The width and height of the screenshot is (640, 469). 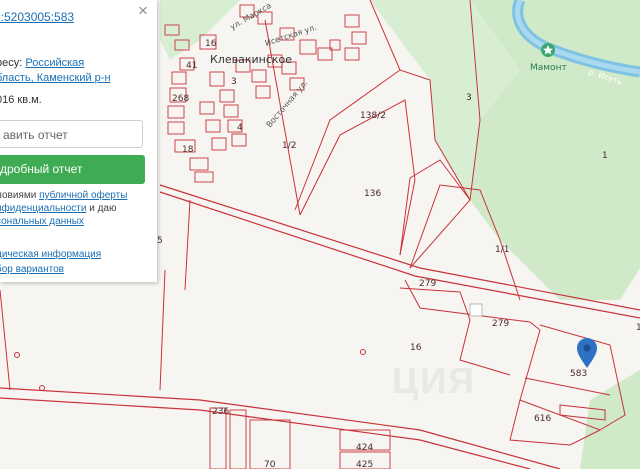 I want to click on plot-label: 5, so click(x=160, y=241).